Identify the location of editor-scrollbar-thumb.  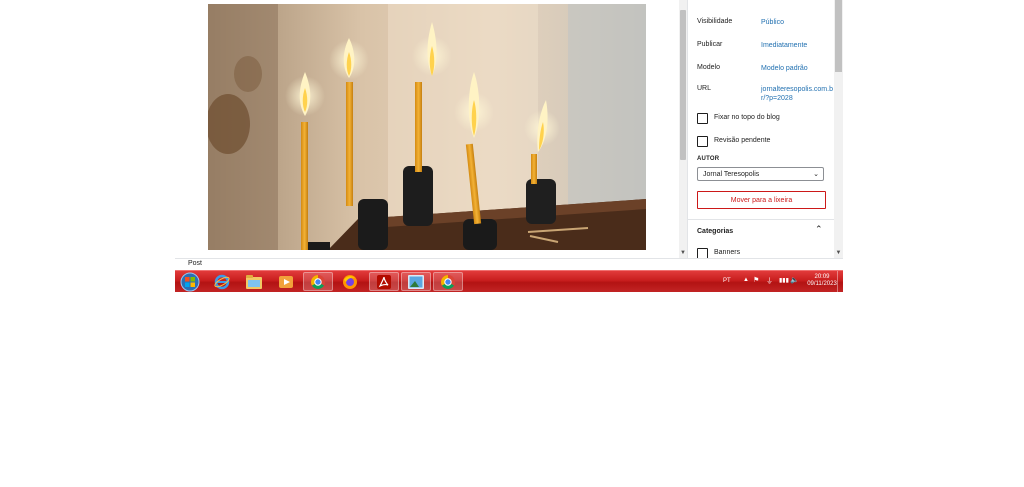
(683, 85).